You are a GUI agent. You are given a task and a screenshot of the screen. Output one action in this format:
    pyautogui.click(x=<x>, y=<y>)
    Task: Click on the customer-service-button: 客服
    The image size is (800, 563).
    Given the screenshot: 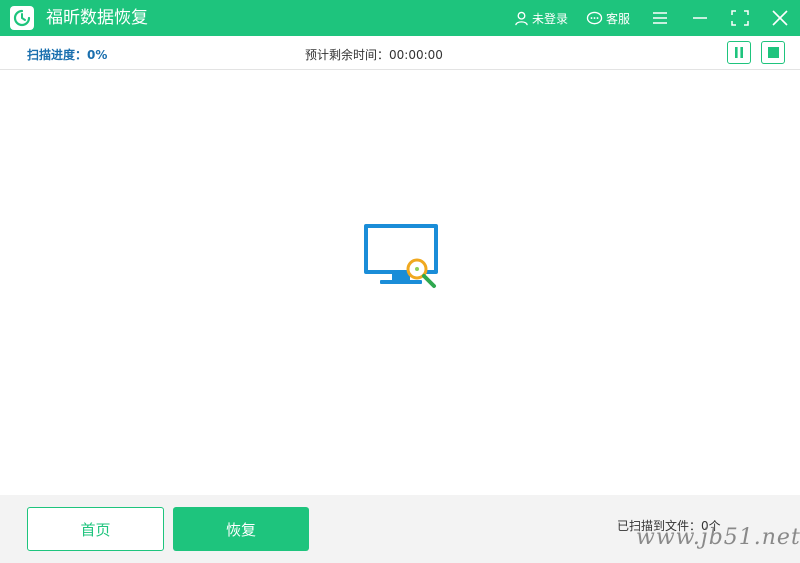 What is the action you would take?
    pyautogui.click(x=608, y=18)
    